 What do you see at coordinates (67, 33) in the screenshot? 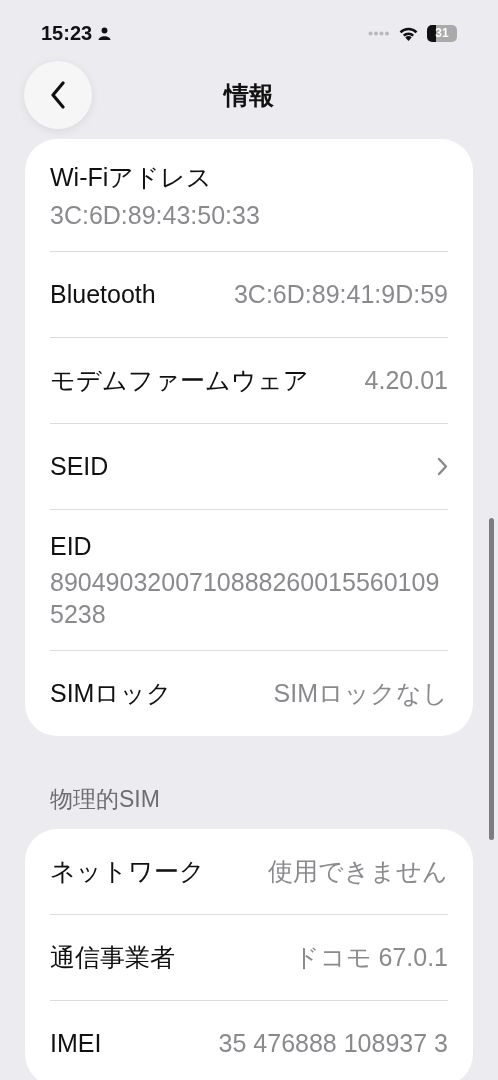
I see `status-time: 15:23` at bounding box center [67, 33].